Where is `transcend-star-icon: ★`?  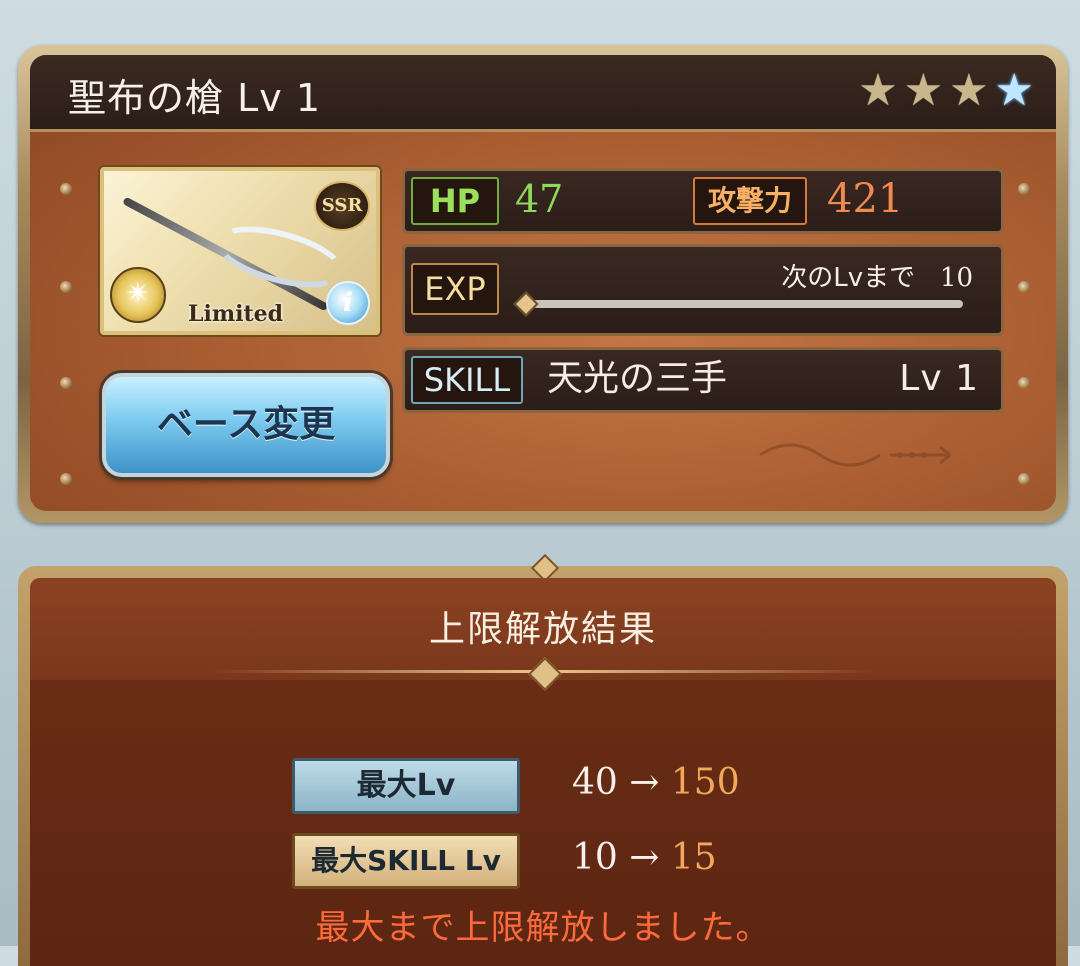
transcend-star-icon: ★ is located at coordinates (1014, 90).